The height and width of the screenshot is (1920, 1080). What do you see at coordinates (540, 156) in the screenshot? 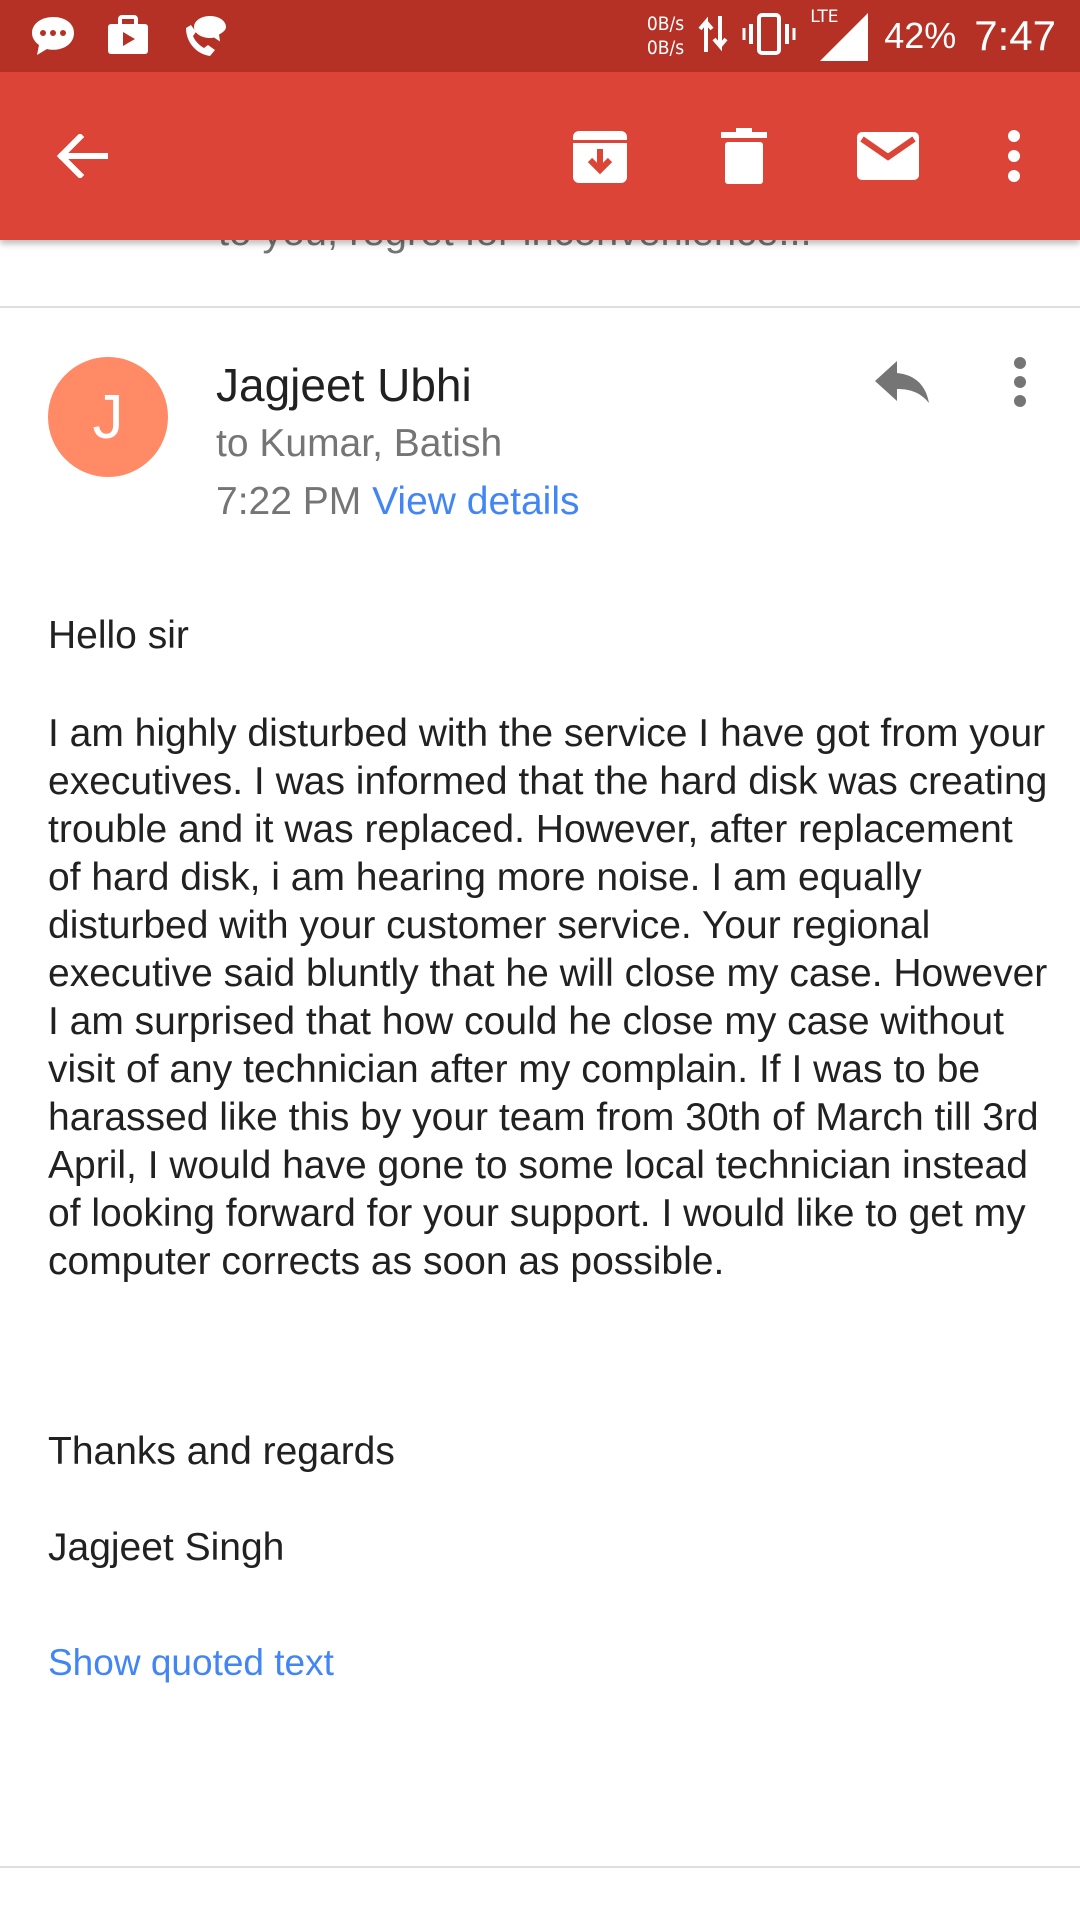
I see `app-toolbar` at bounding box center [540, 156].